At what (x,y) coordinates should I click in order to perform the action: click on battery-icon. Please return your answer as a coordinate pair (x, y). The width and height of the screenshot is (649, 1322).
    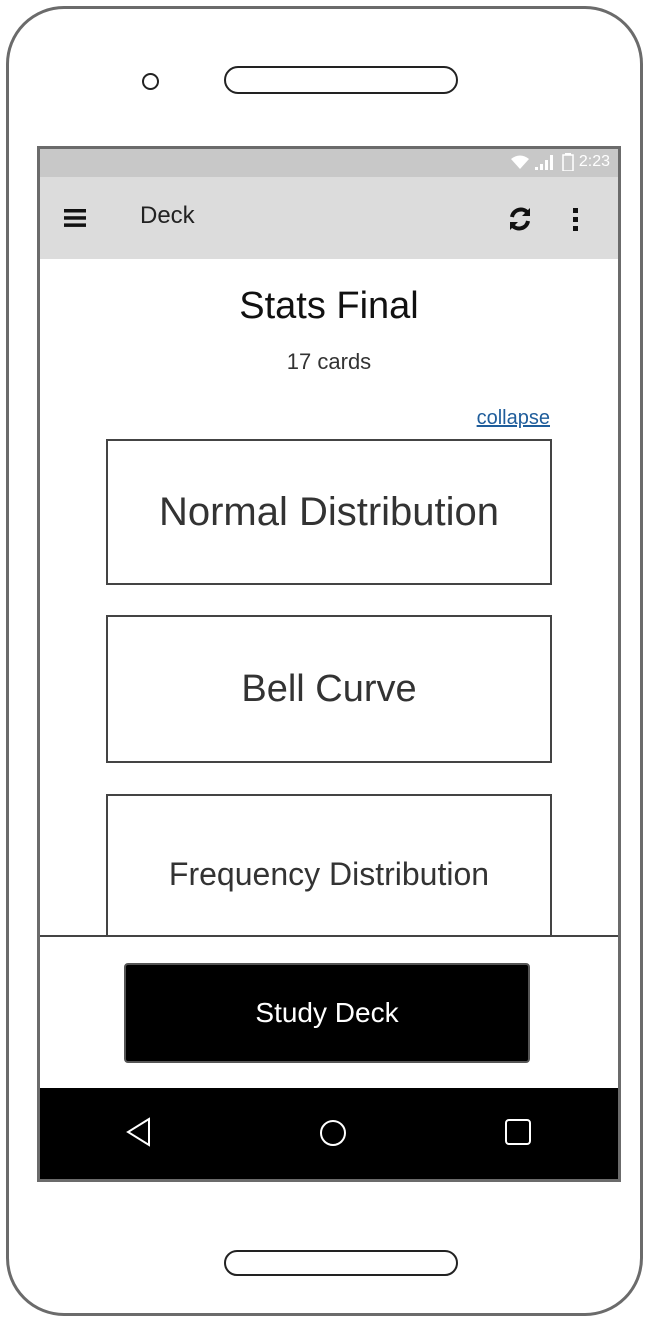
    Looking at the image, I should click on (568, 162).